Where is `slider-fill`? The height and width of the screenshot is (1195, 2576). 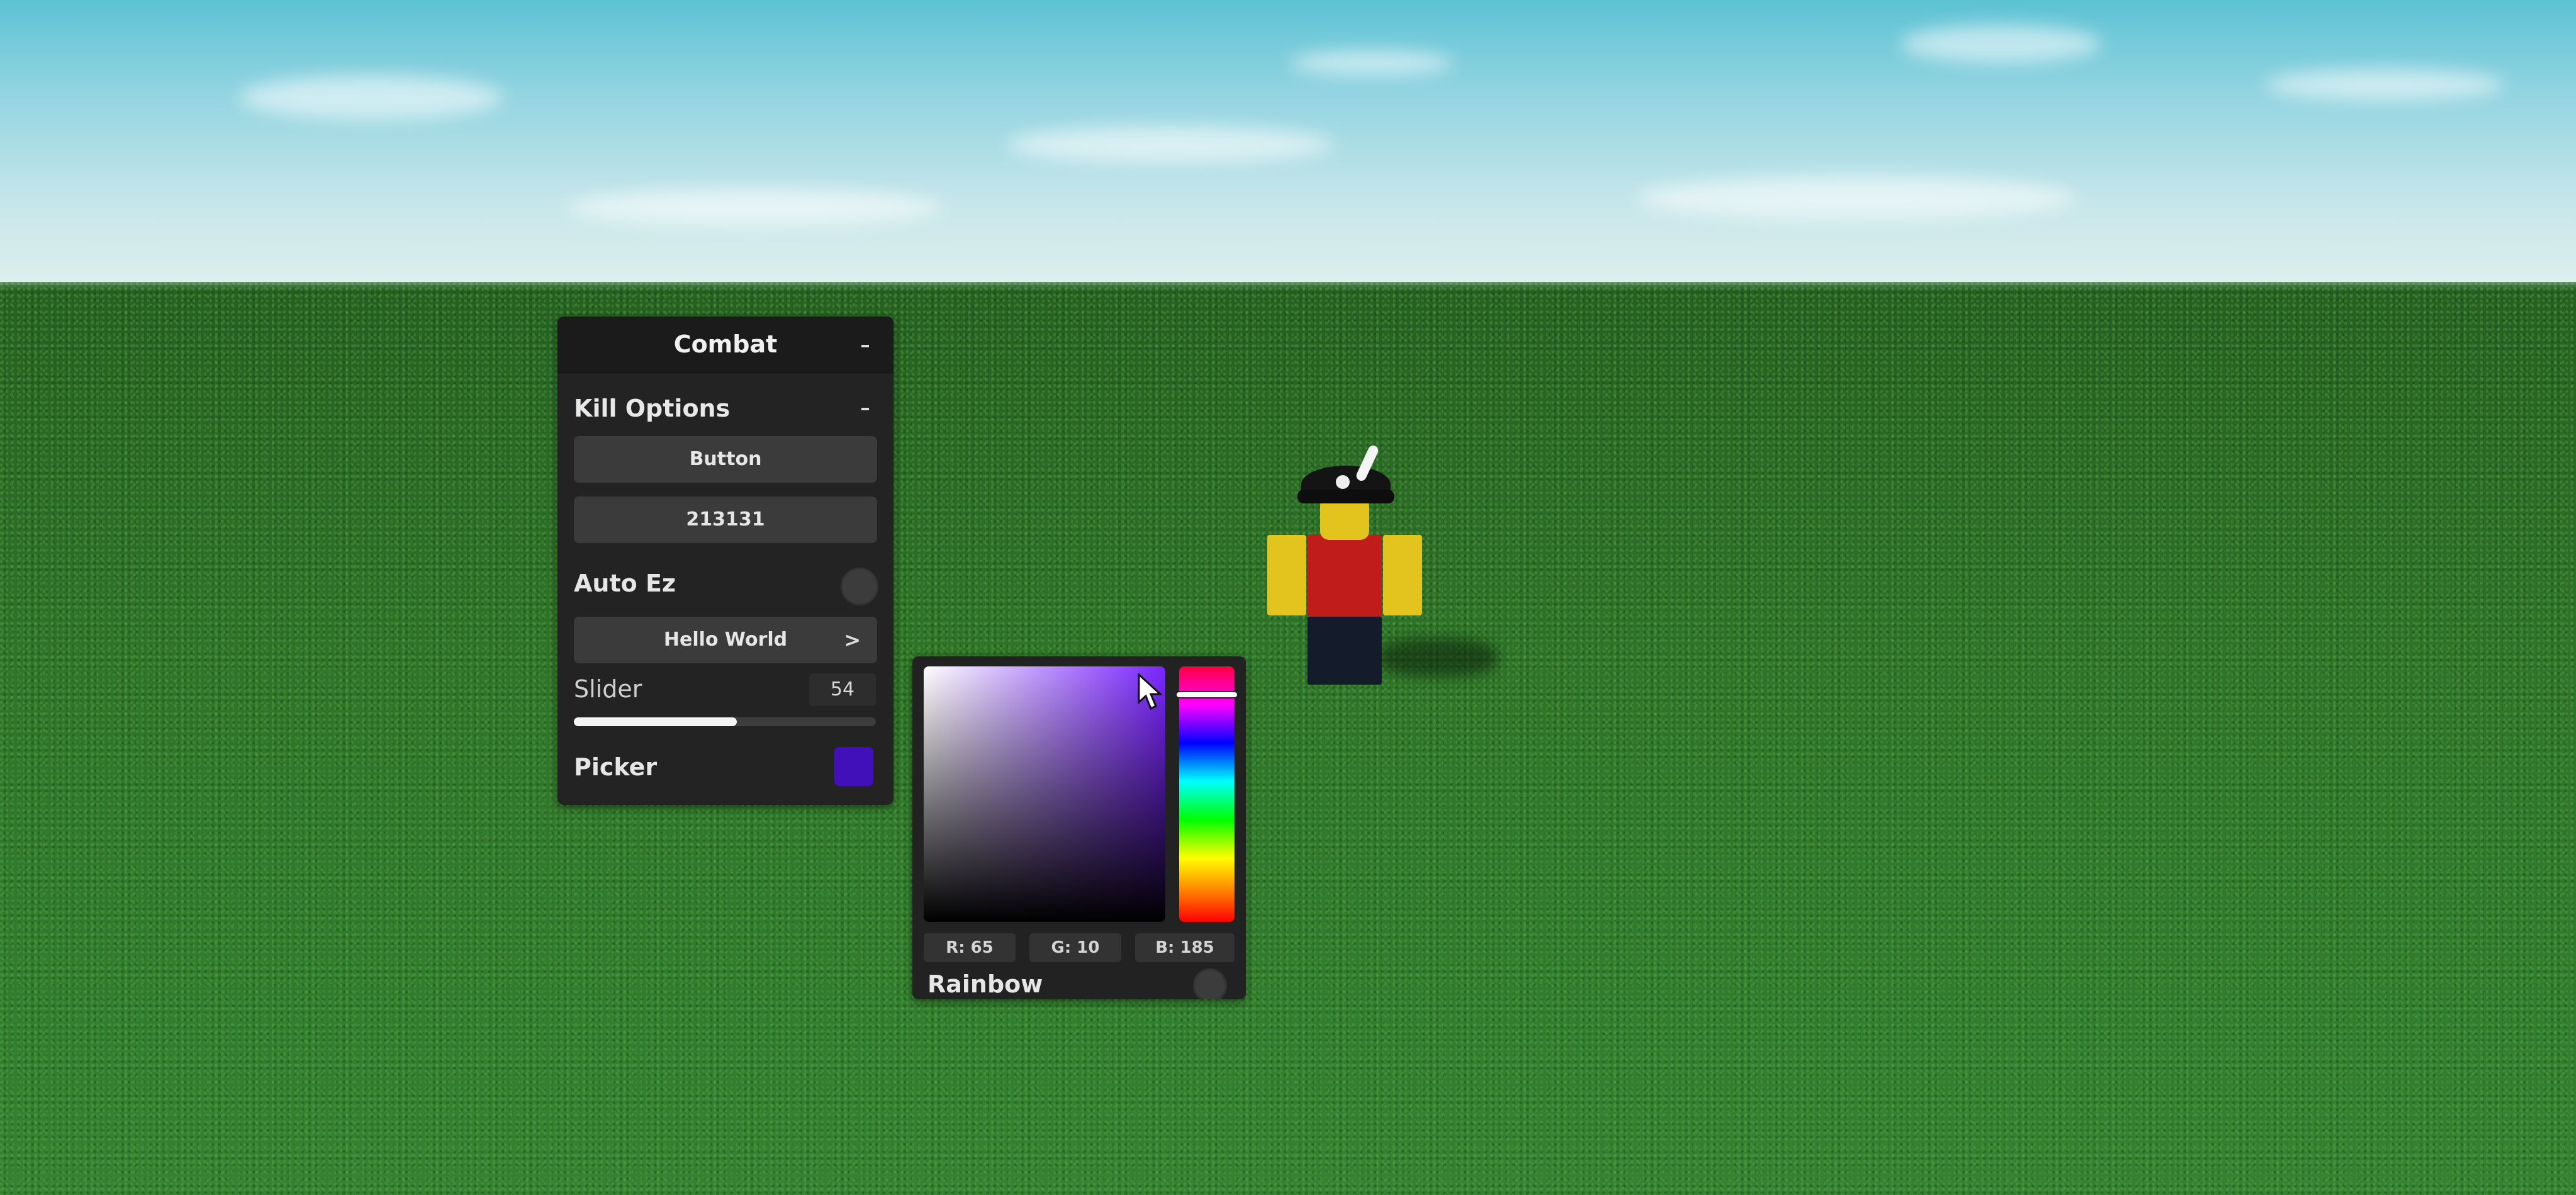
slider-fill is located at coordinates (655, 721).